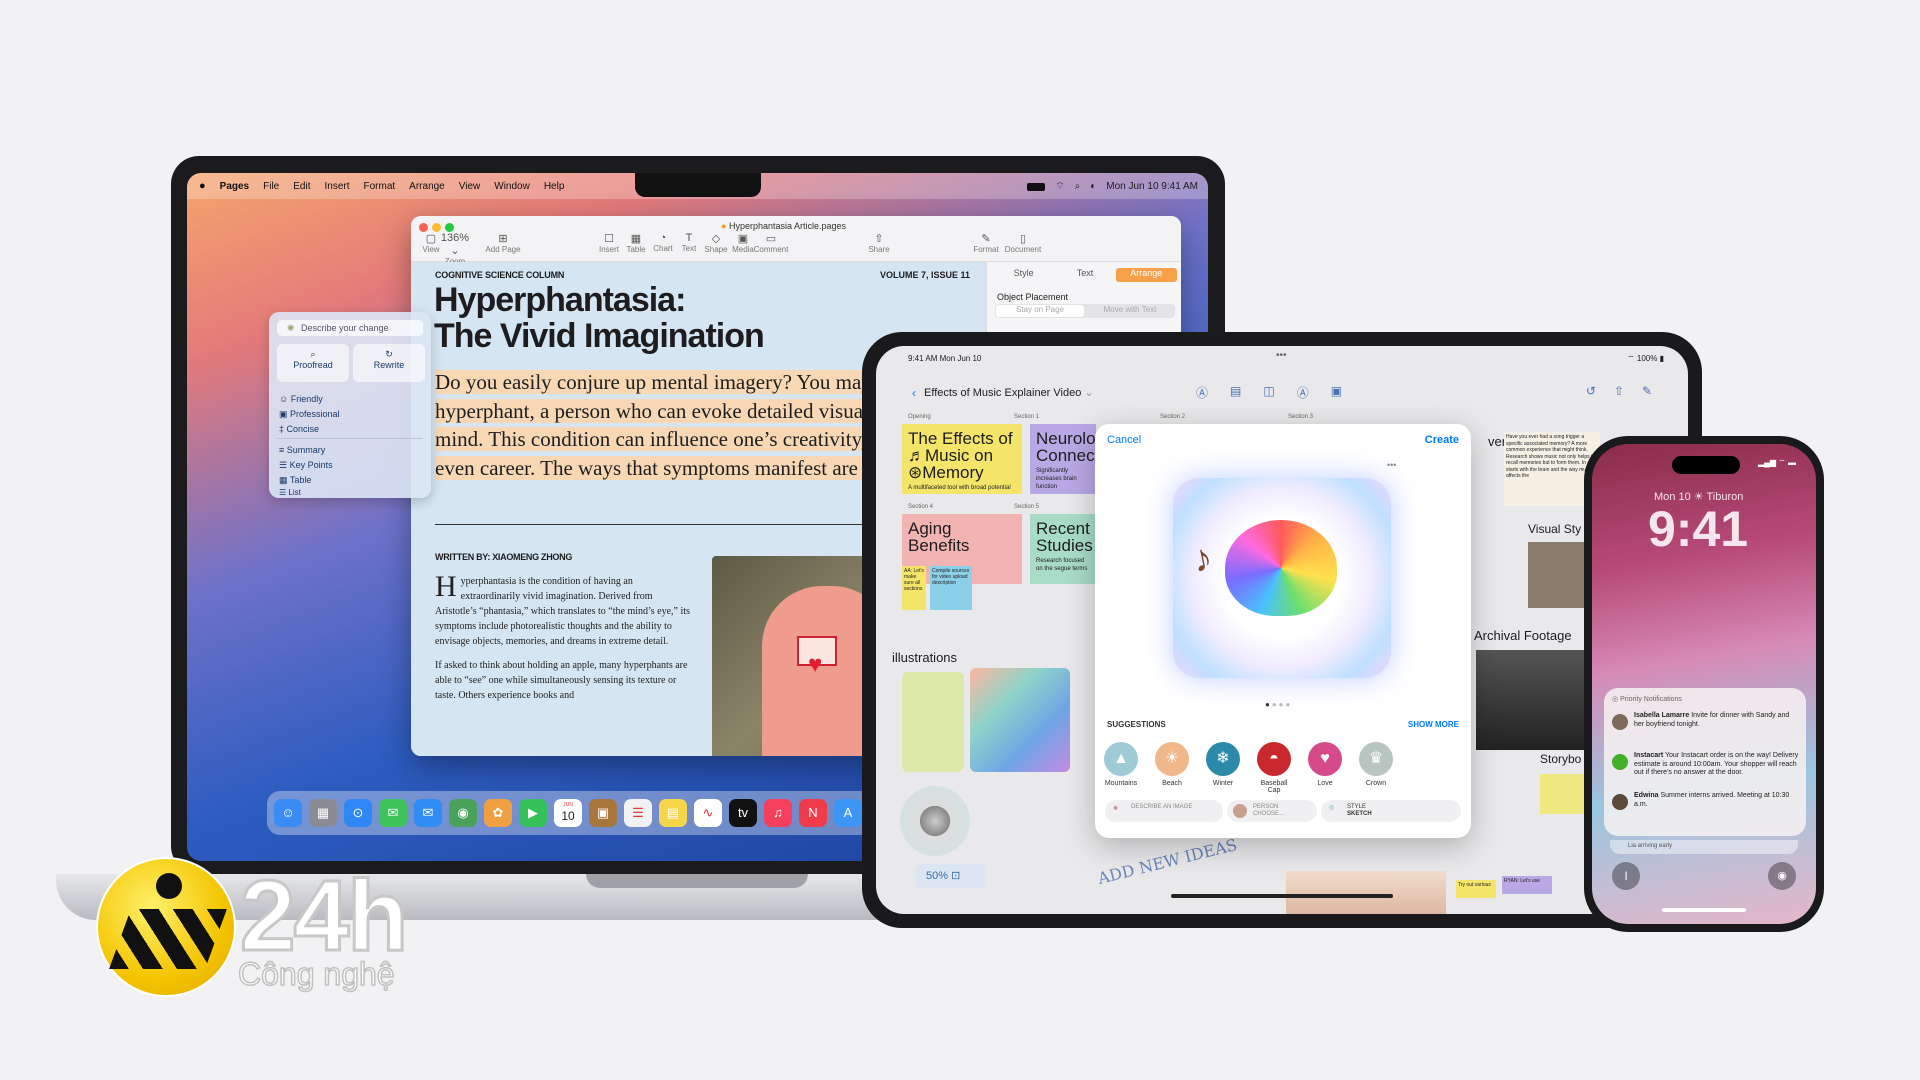 Image resolution: width=1920 pixels, height=1080 pixels. I want to click on summary-option: ≡ Summary, so click(302, 450).